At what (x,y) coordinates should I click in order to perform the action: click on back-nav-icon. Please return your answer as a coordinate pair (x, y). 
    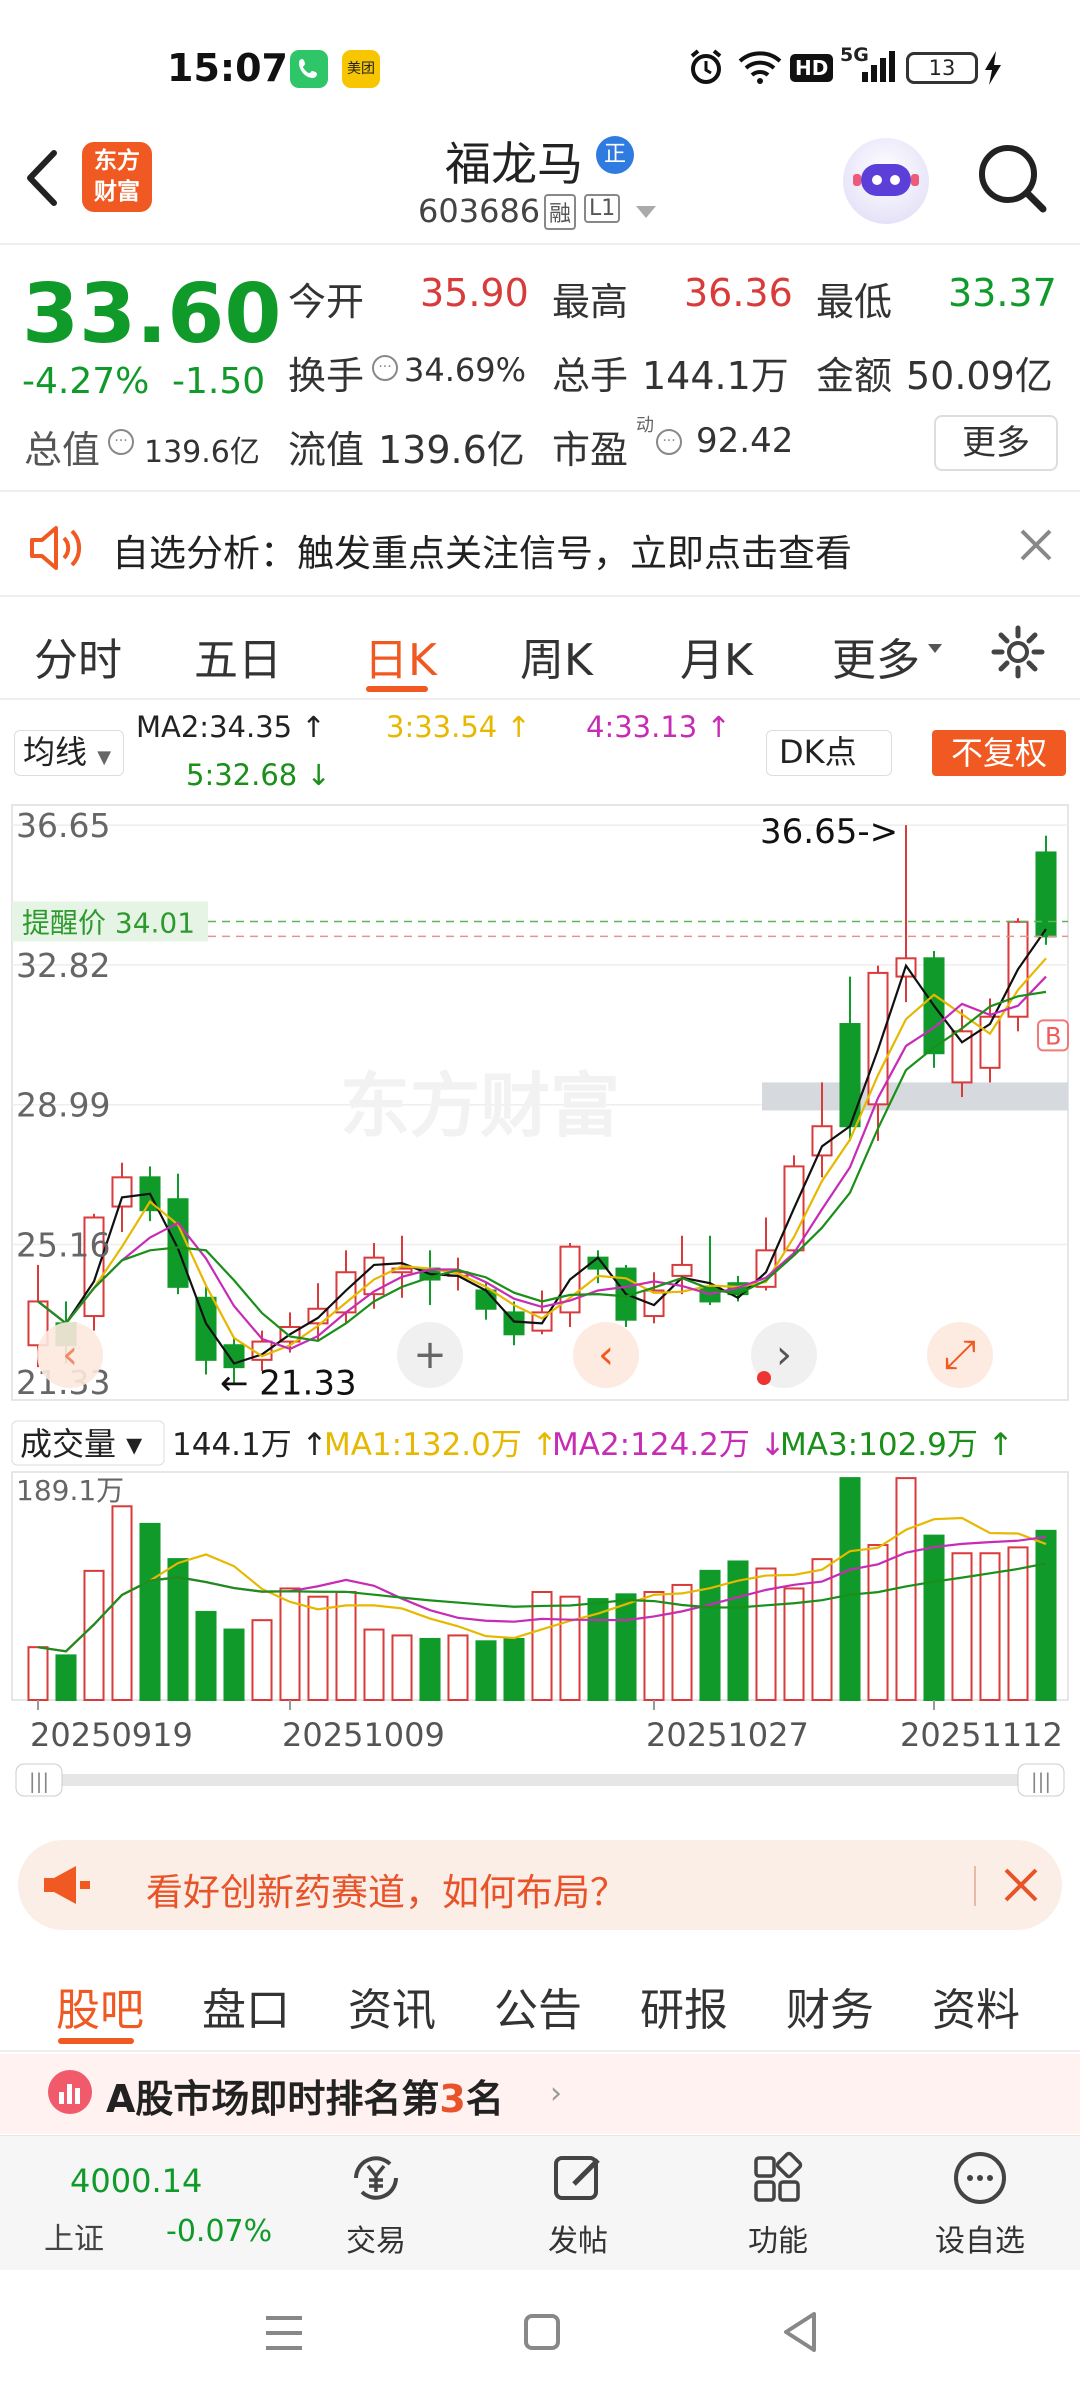
    Looking at the image, I should click on (800, 2334).